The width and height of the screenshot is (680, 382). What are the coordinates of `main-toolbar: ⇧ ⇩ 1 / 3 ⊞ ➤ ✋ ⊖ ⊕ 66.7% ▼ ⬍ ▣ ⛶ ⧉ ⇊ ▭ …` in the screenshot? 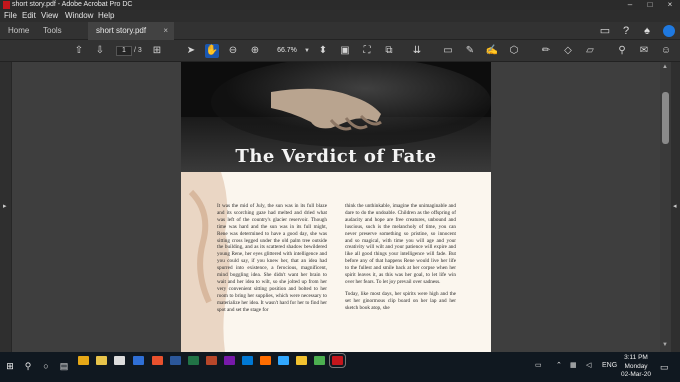 It's located at (340, 51).